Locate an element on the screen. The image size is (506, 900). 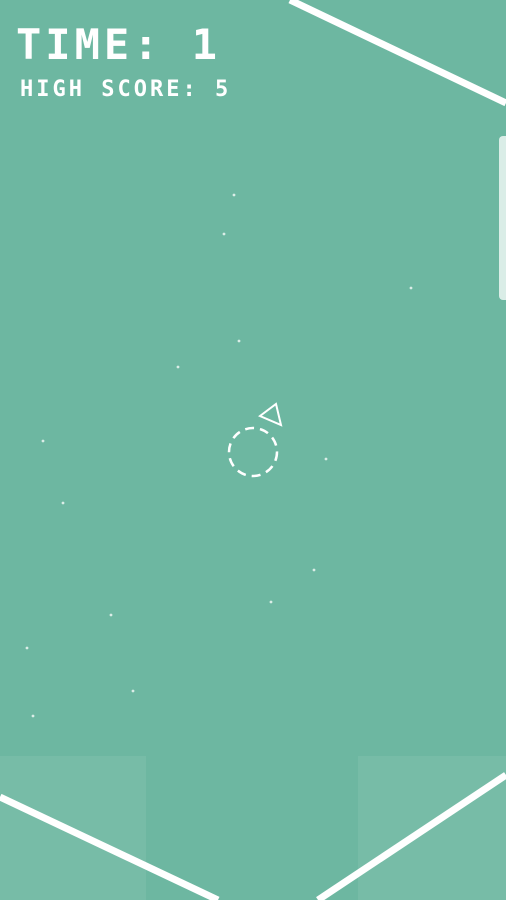
triangle-ship-icon is located at coordinates (270, 414).